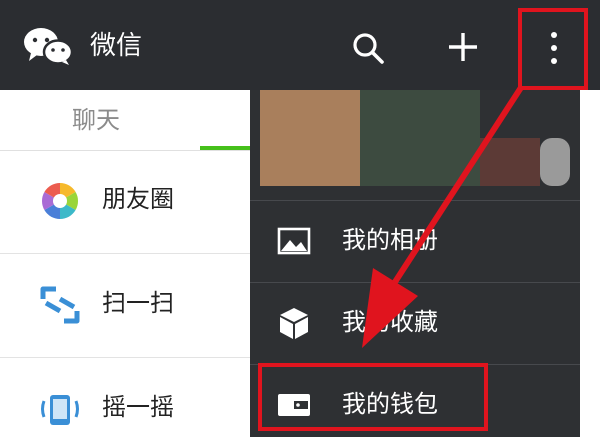 This screenshot has height=437, width=600. What do you see at coordinates (390, 322) in the screenshot?
I see `menu-item-label: 我的收藏` at bounding box center [390, 322].